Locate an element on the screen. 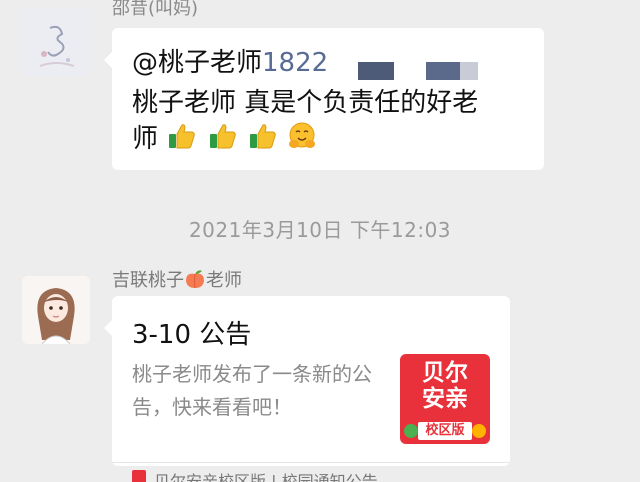  mention-line: @桃子老师1822 is located at coordinates (230, 60).